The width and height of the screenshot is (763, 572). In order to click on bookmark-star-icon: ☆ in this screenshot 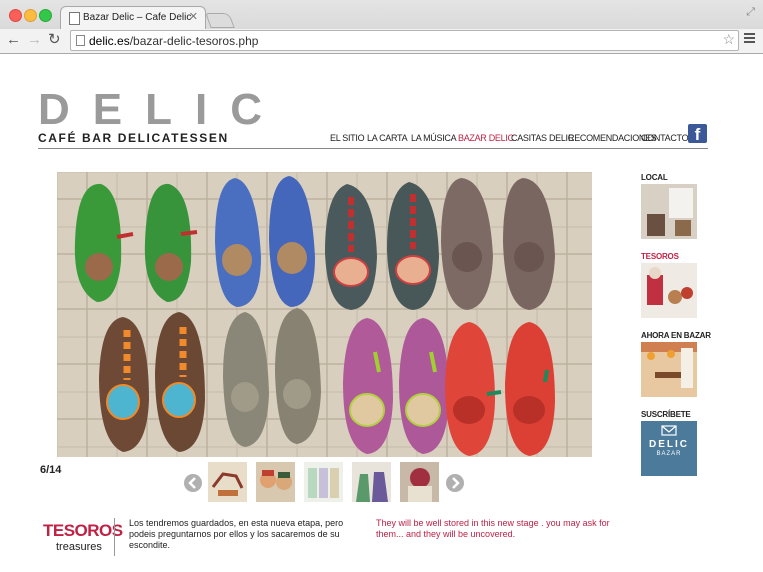, I will do `click(728, 39)`.